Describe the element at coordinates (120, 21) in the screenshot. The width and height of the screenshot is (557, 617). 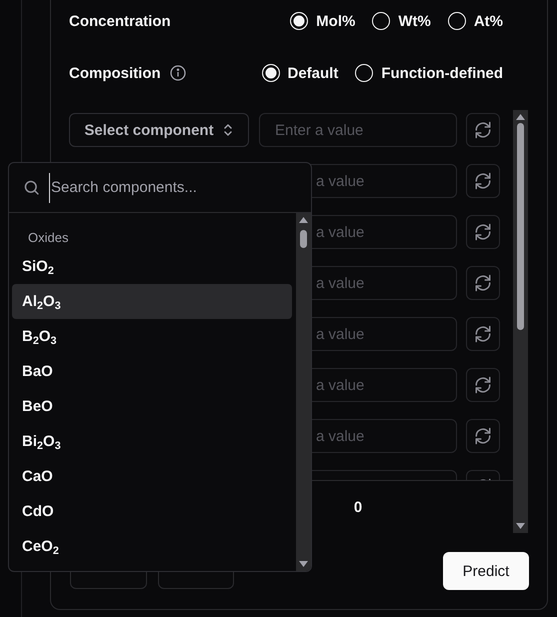
I see `concentration-label: Concentration` at that location.